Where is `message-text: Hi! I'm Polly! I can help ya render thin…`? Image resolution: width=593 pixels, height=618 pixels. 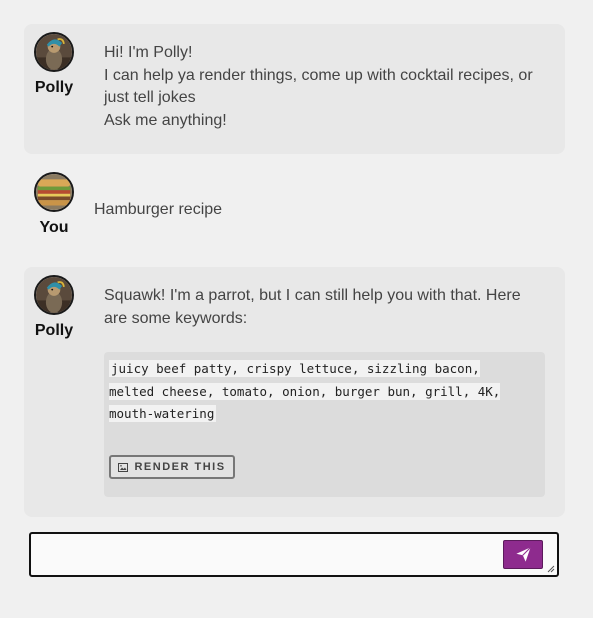
message-text: Hi! I'm Polly! I can help ya render thin… is located at coordinates (329, 87).